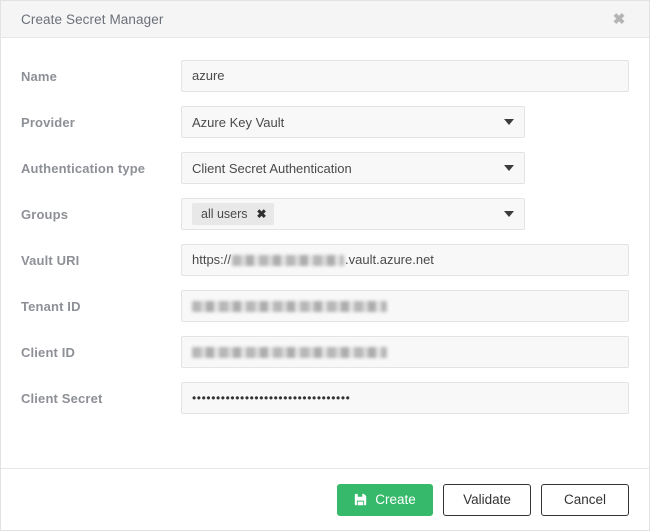 The height and width of the screenshot is (531, 650). What do you see at coordinates (389, 259) in the screenshot?
I see `vault-uri-suffix: .vault.azure.net` at bounding box center [389, 259].